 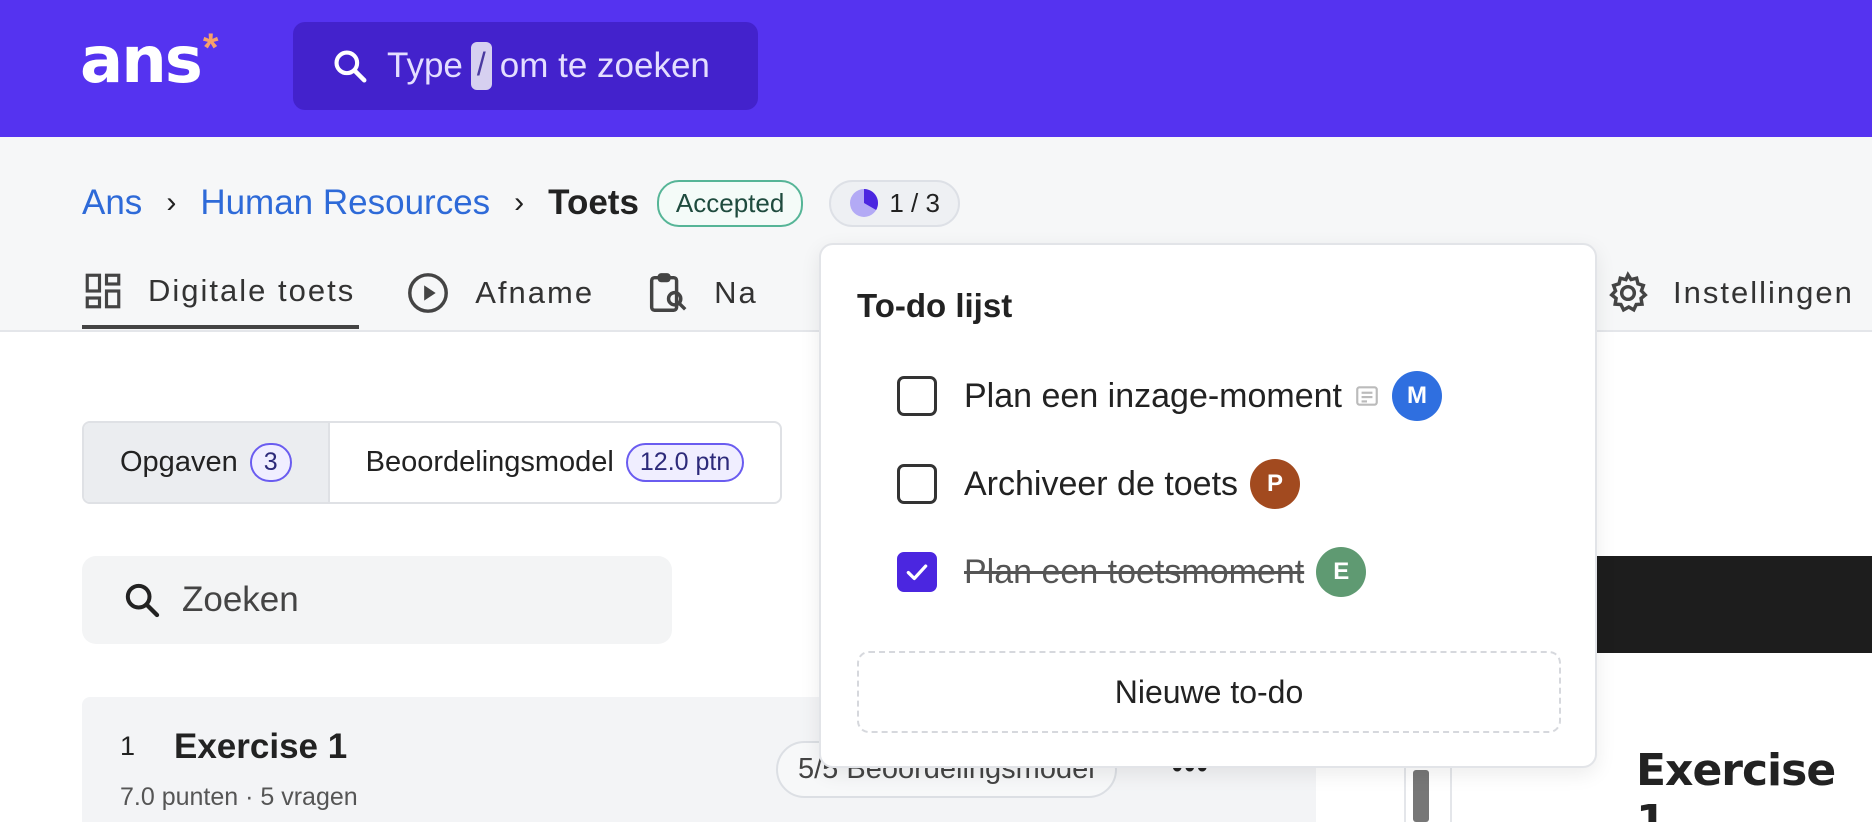 I want to click on status-badge: Accepted, so click(x=730, y=203).